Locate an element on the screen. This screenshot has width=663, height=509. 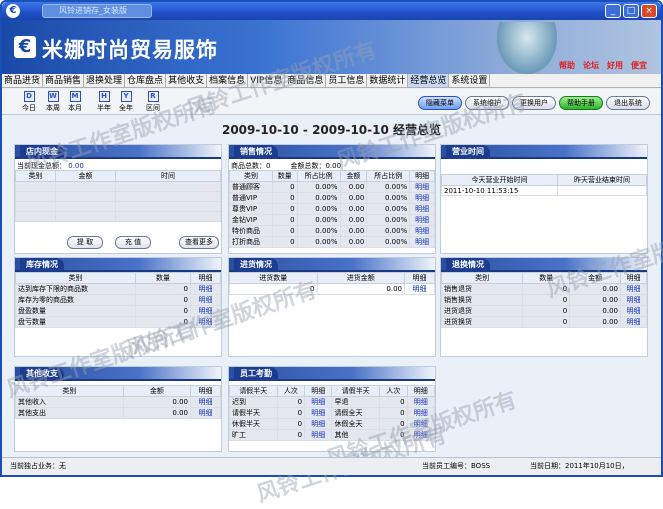
overview-headline: 2009-10-10 - 2009-10-10 经营总览 is located at coordinates (331, 130).